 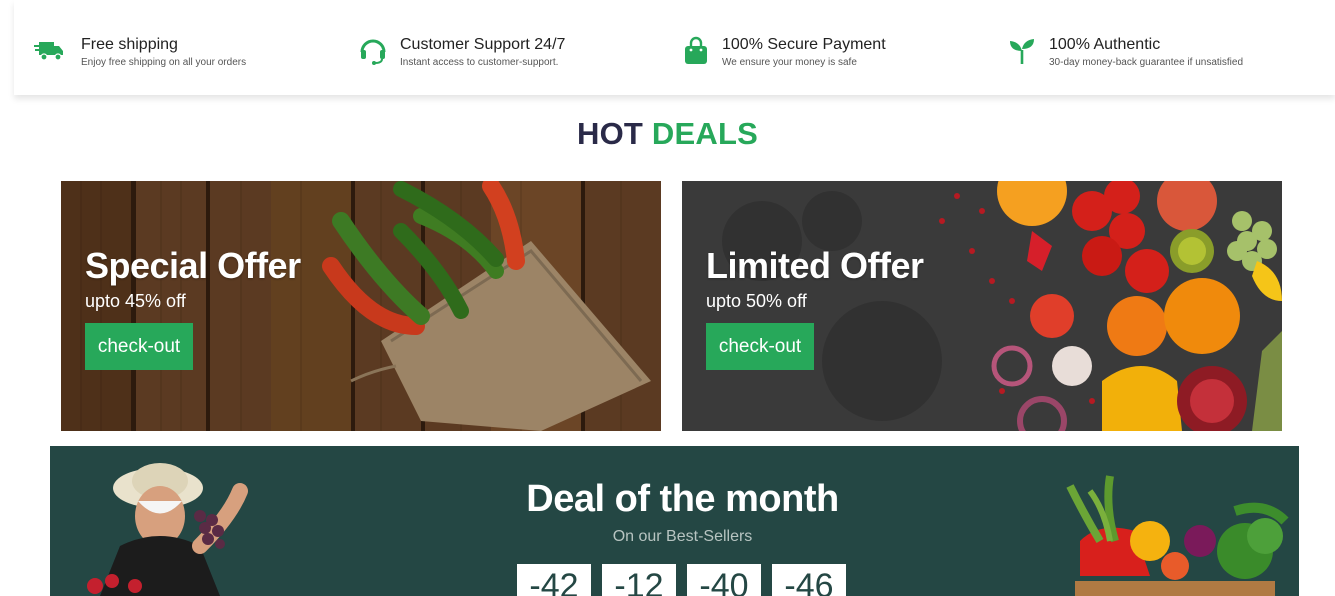 I want to click on shopping-bag-icon, so click(x=696, y=50).